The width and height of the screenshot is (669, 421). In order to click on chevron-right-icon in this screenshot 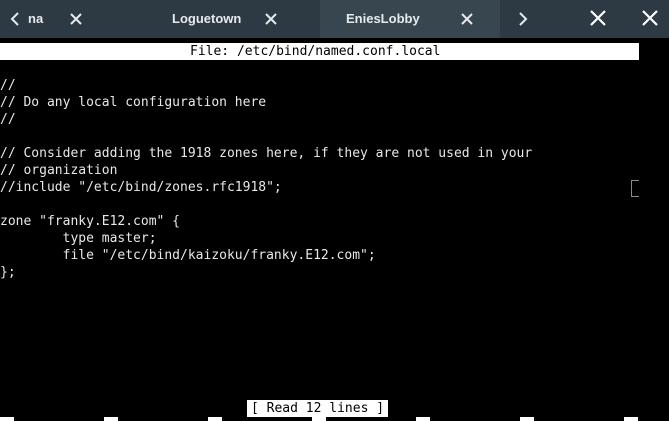, I will do `click(522, 19)`.